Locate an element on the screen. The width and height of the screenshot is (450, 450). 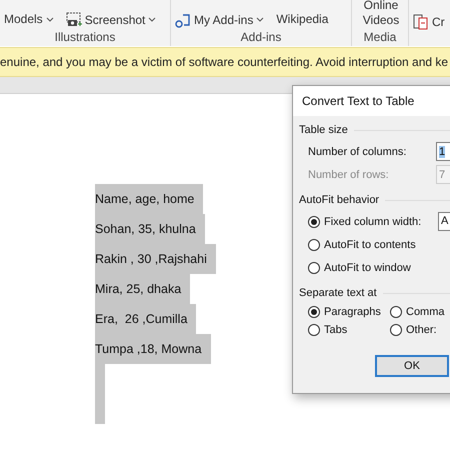
section-title: AutoFit behavior is located at coordinates (339, 200).